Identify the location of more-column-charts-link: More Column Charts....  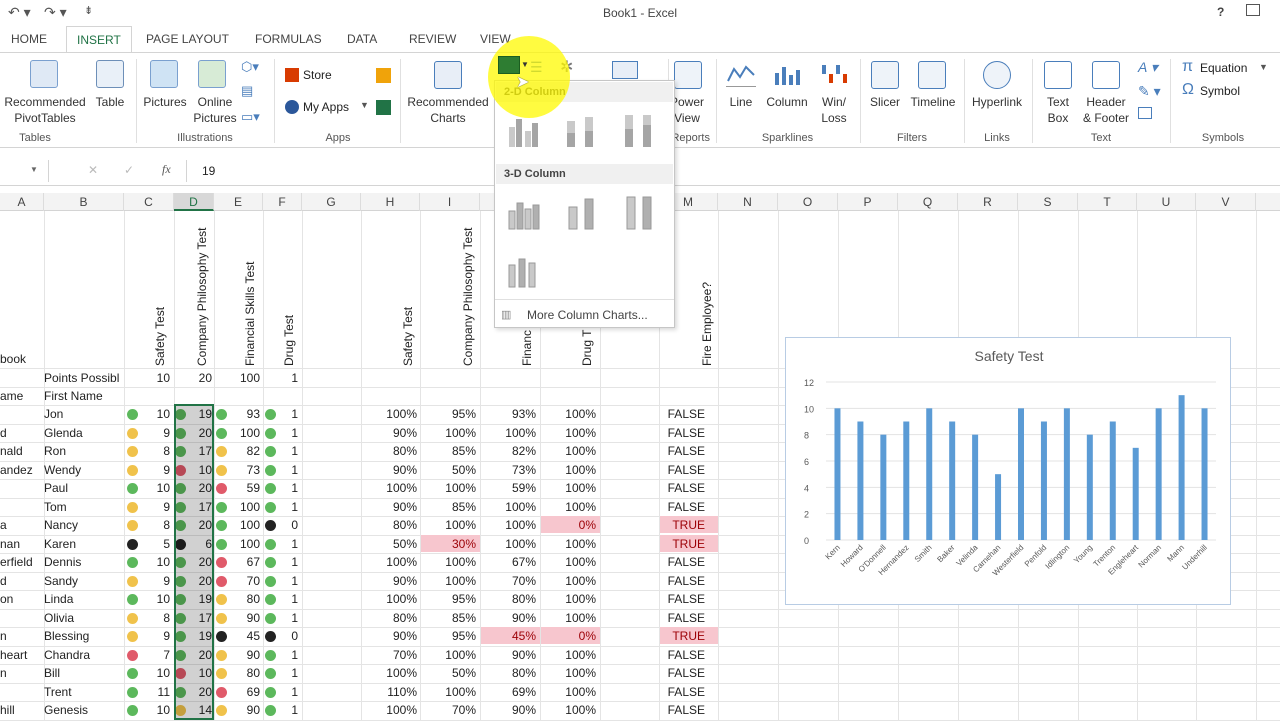
(587, 315).